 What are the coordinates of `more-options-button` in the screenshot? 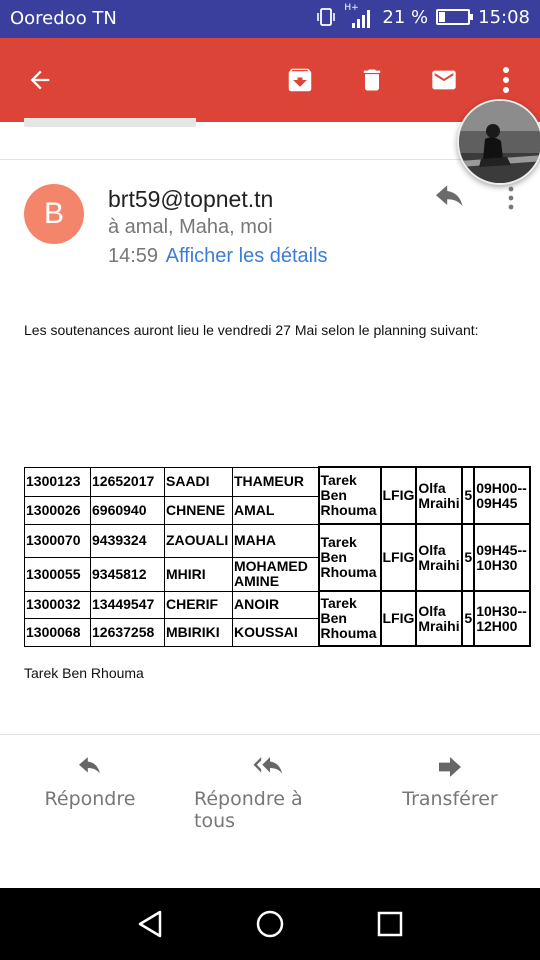 It's located at (506, 80).